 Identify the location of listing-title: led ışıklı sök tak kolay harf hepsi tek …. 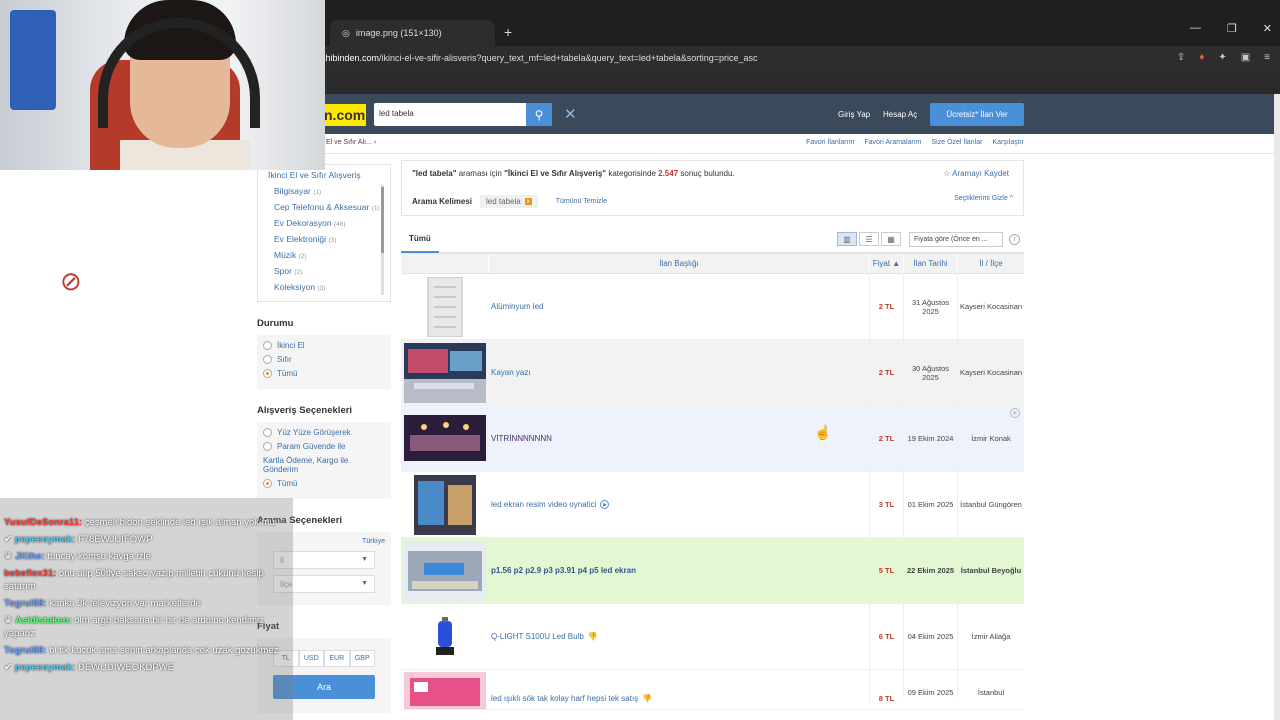
(678, 686).